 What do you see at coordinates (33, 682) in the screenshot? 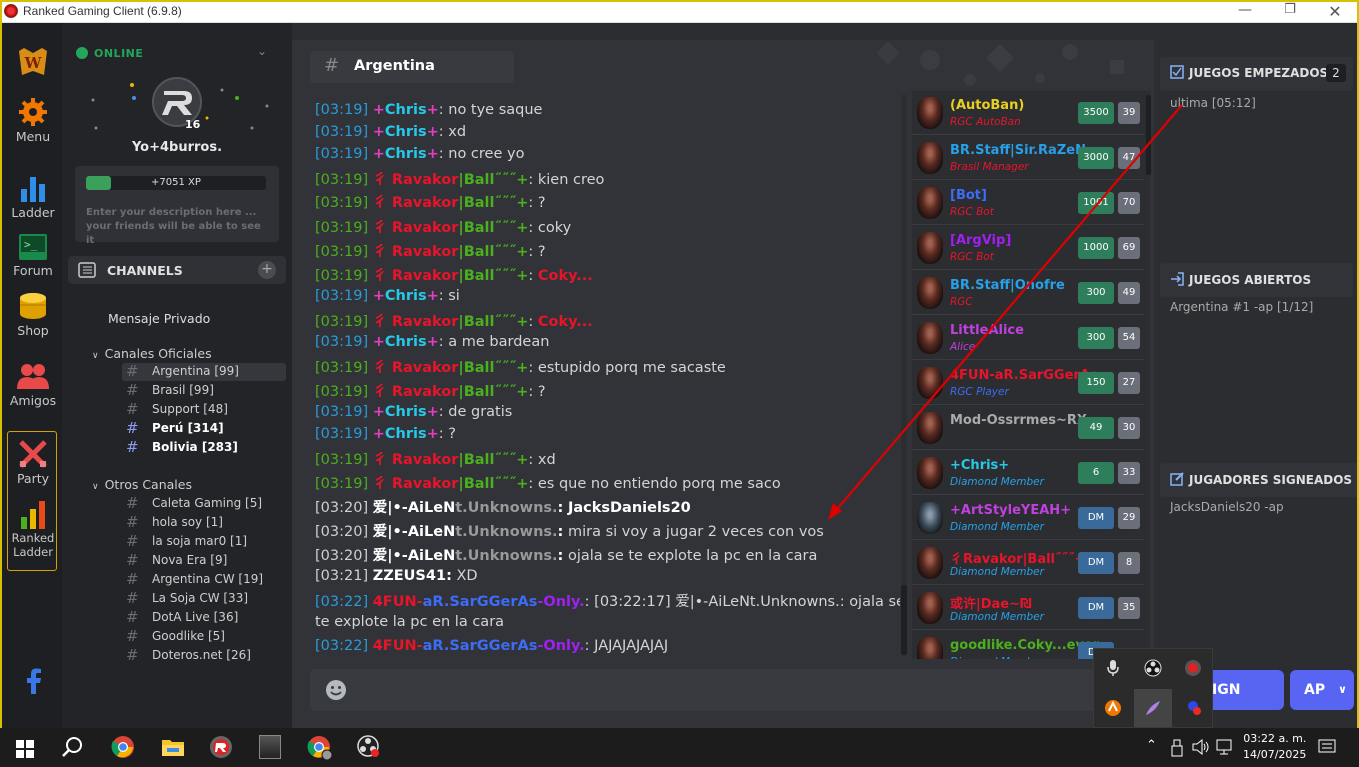
I see `facebook-icon` at bounding box center [33, 682].